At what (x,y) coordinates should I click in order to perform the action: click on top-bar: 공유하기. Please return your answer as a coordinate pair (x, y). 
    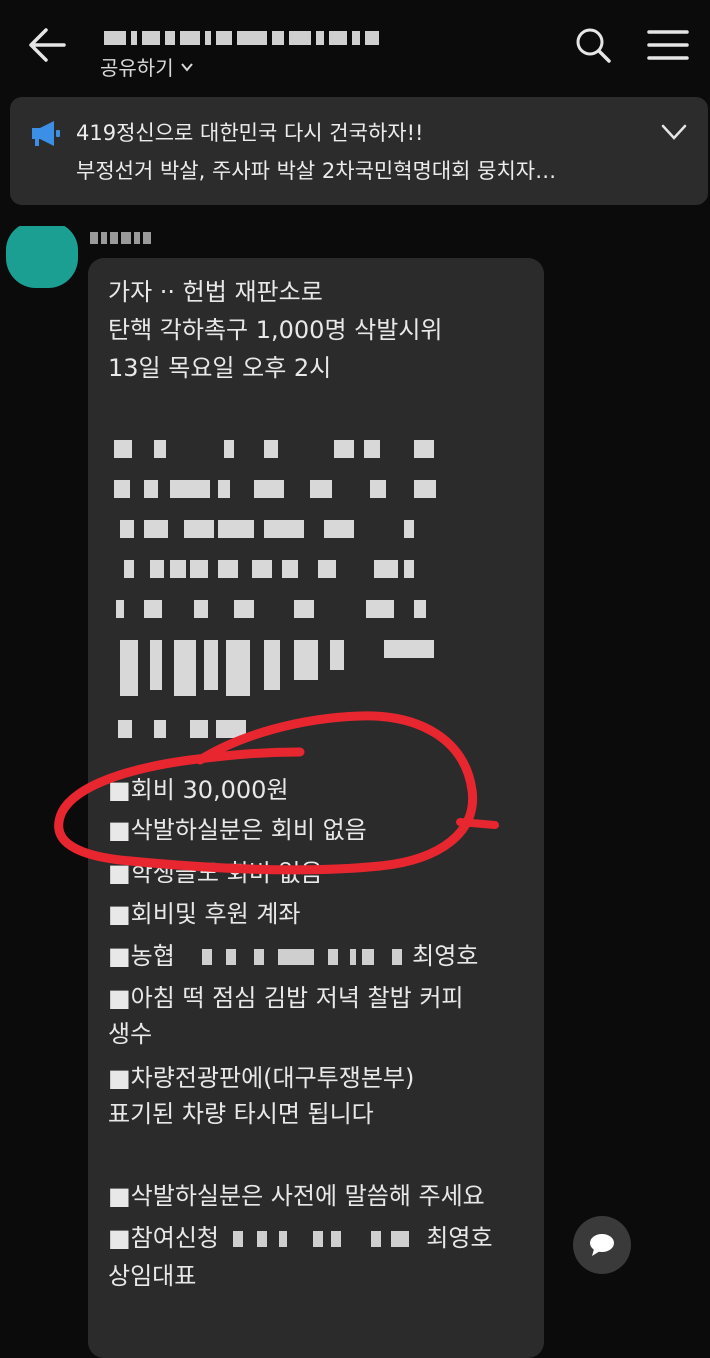
    Looking at the image, I should click on (355, 47).